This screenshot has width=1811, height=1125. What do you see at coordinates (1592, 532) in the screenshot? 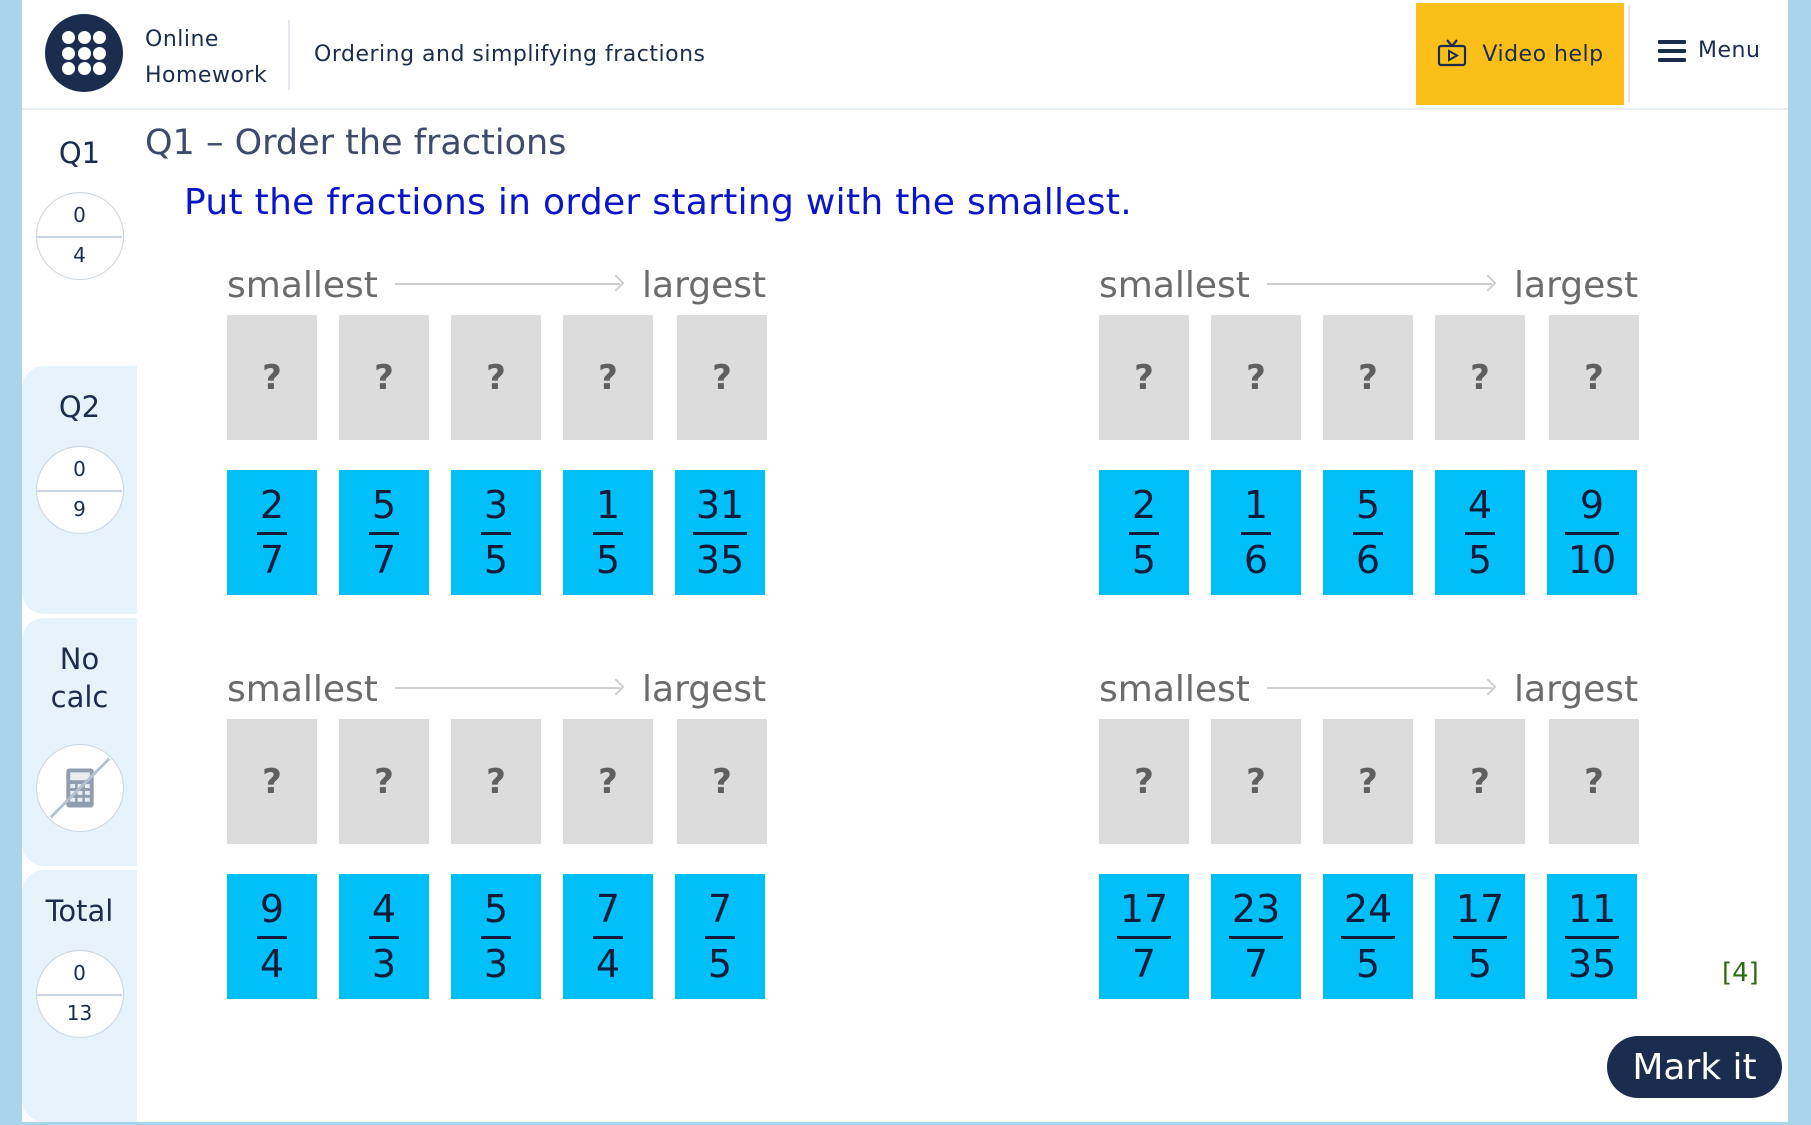
I see `fraction-card: 9 10` at bounding box center [1592, 532].